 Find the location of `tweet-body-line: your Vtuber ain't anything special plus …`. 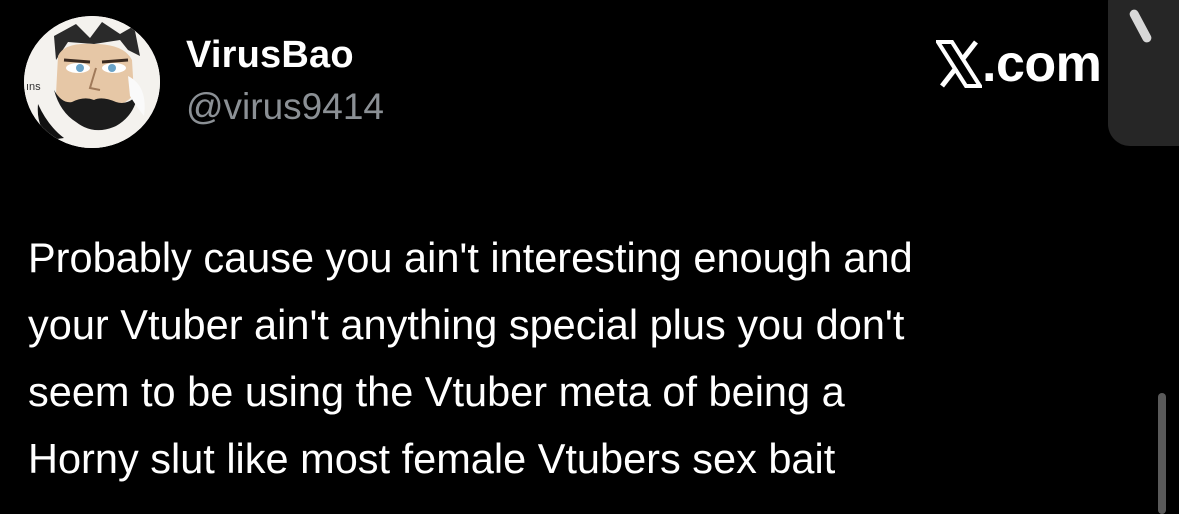

tweet-body-line: your Vtuber ain't anything special plus … is located at coordinates (466, 324).